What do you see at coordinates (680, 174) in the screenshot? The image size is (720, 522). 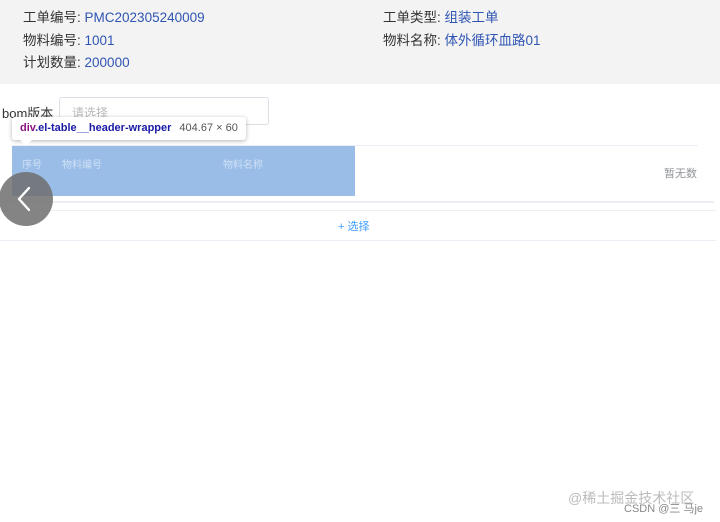 I see `table-empty-text: 暂无数` at bounding box center [680, 174].